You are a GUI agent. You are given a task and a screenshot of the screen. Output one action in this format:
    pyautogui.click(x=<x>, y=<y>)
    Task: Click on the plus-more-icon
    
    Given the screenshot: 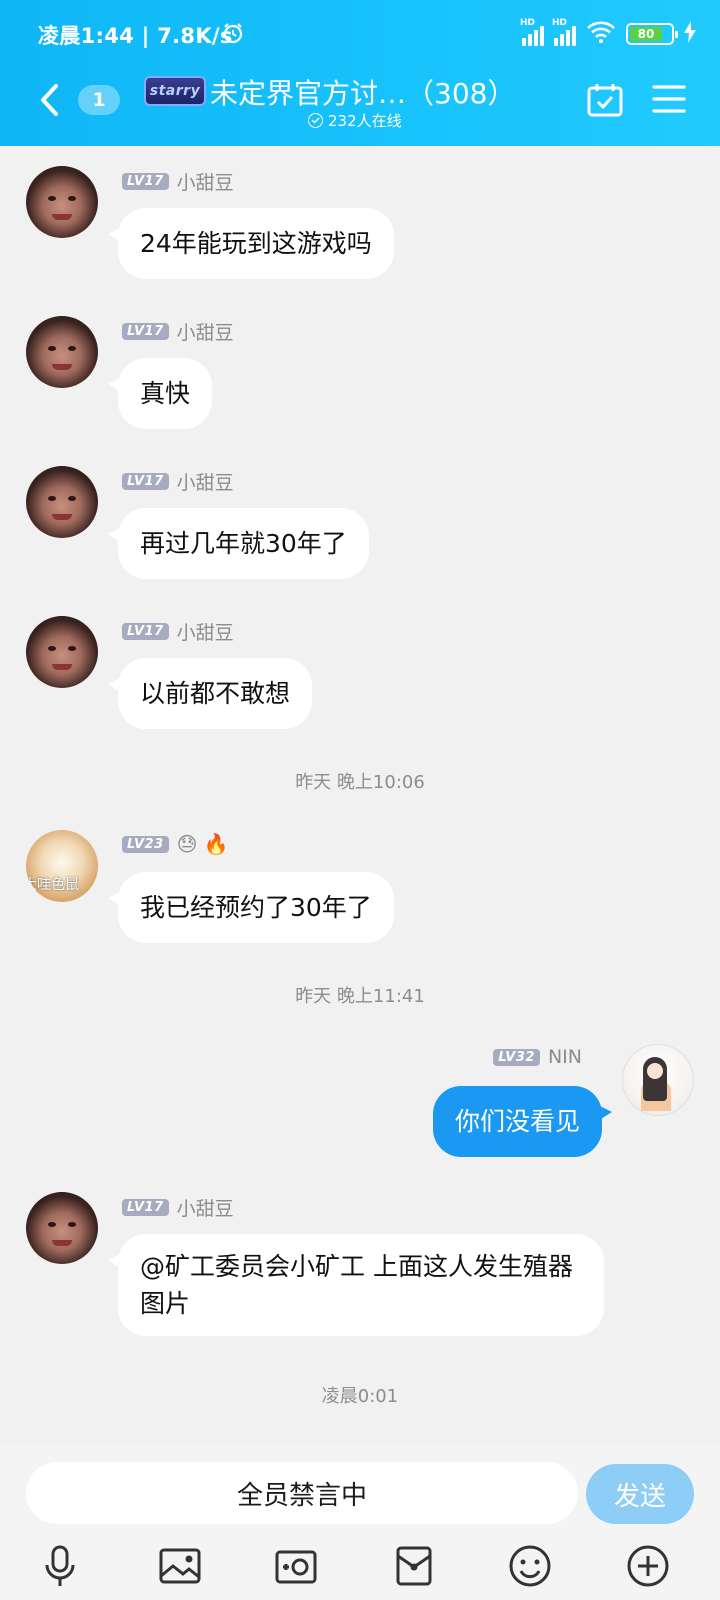 What is the action you would take?
    pyautogui.click(x=648, y=1566)
    